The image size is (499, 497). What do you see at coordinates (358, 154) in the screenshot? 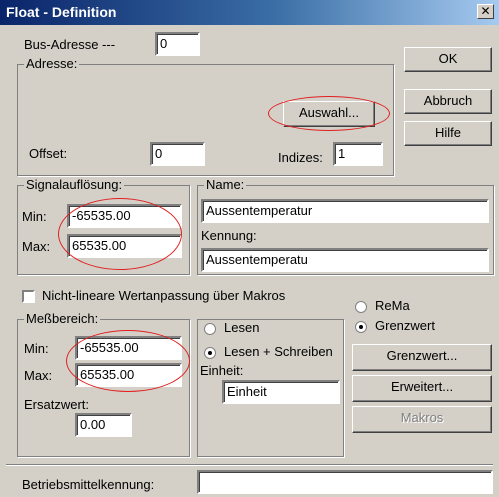
I see `indizes-input: 1` at bounding box center [358, 154].